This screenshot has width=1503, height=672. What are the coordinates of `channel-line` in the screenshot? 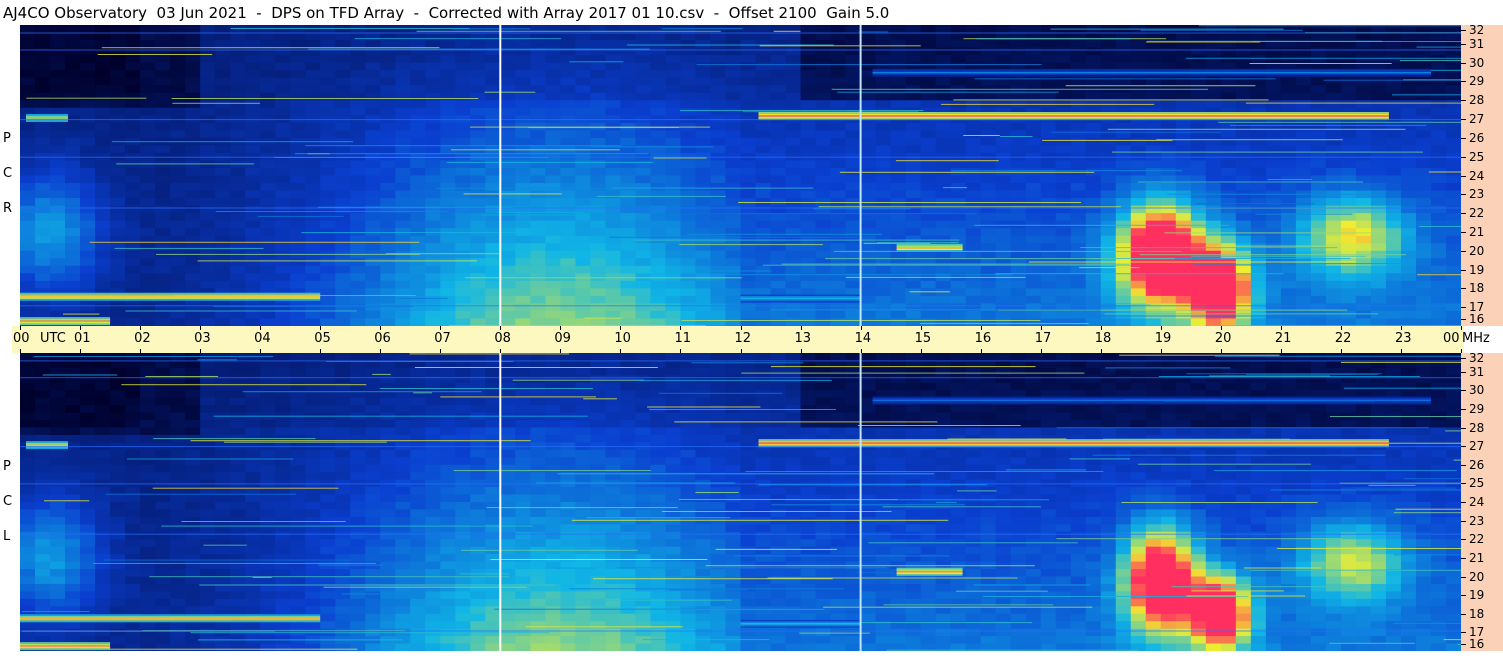 It's located at (740, 33).